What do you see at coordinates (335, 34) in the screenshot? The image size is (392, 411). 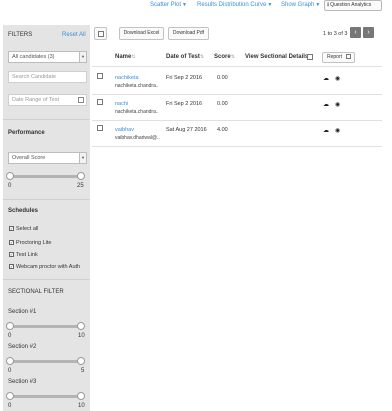 I see `pagination-info: 1 to 3 of 3` at bounding box center [335, 34].